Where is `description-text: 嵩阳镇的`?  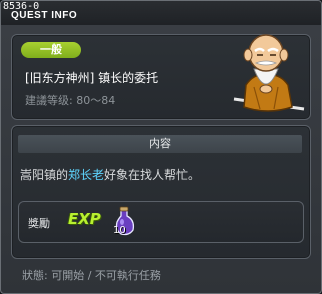 description-text: 嵩阳镇的 is located at coordinates (44, 175).